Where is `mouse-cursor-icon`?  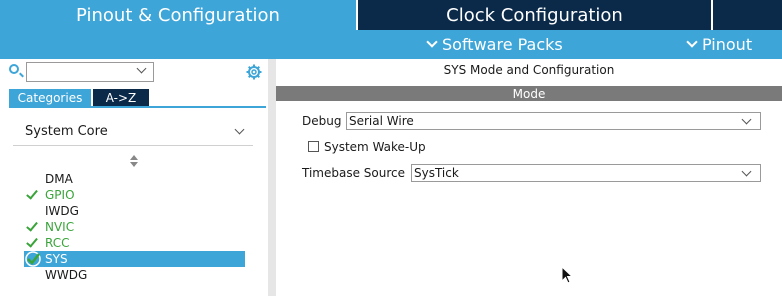 mouse-cursor-icon is located at coordinates (567, 275).